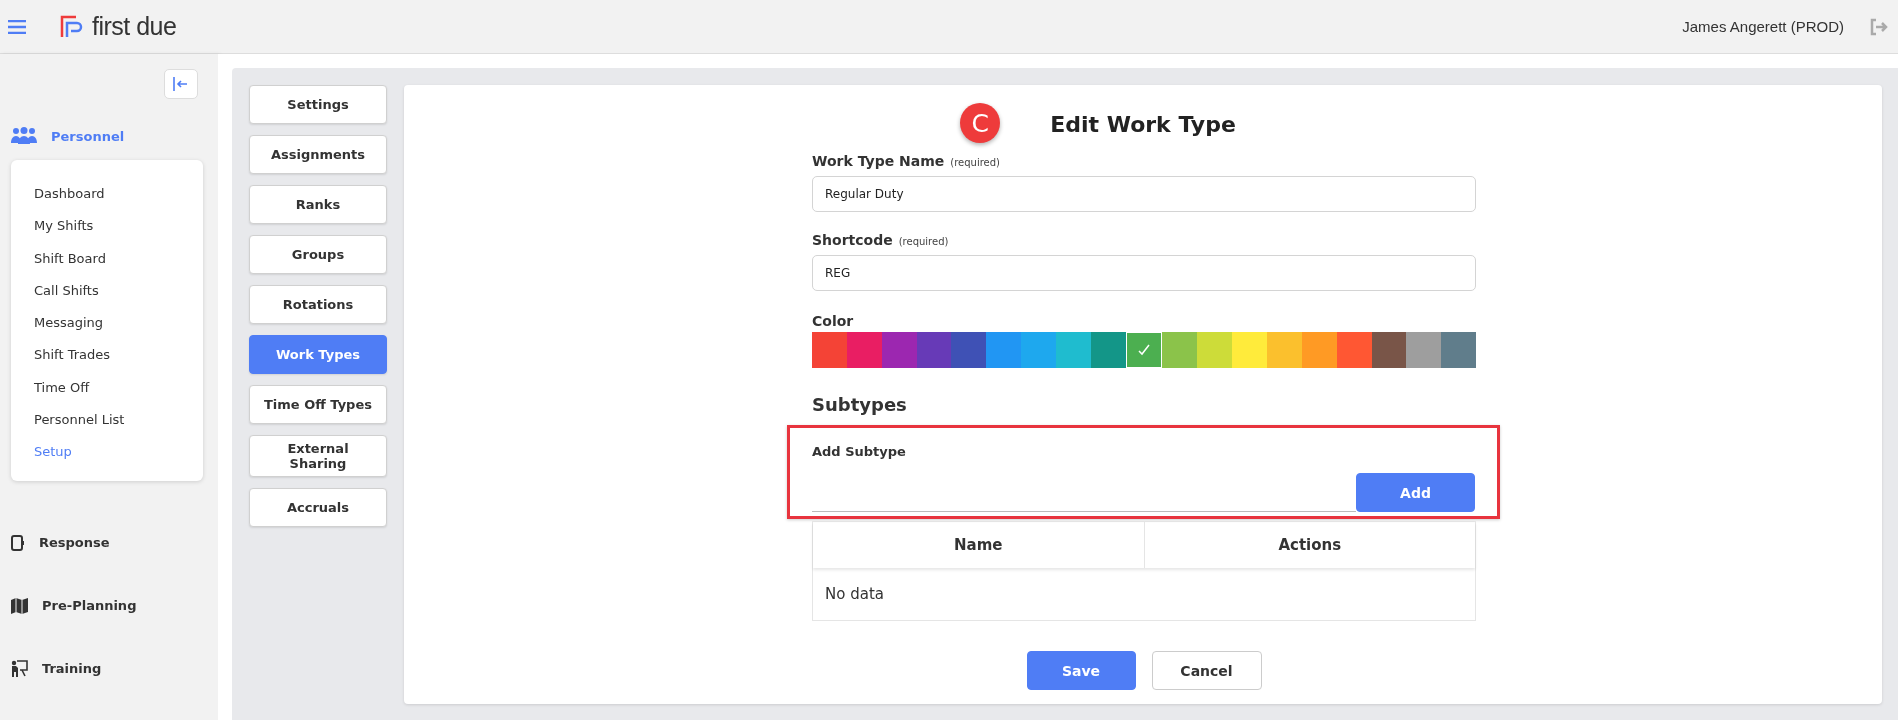 The image size is (1898, 720). What do you see at coordinates (17, 26) in the screenshot?
I see `menu-icon` at bounding box center [17, 26].